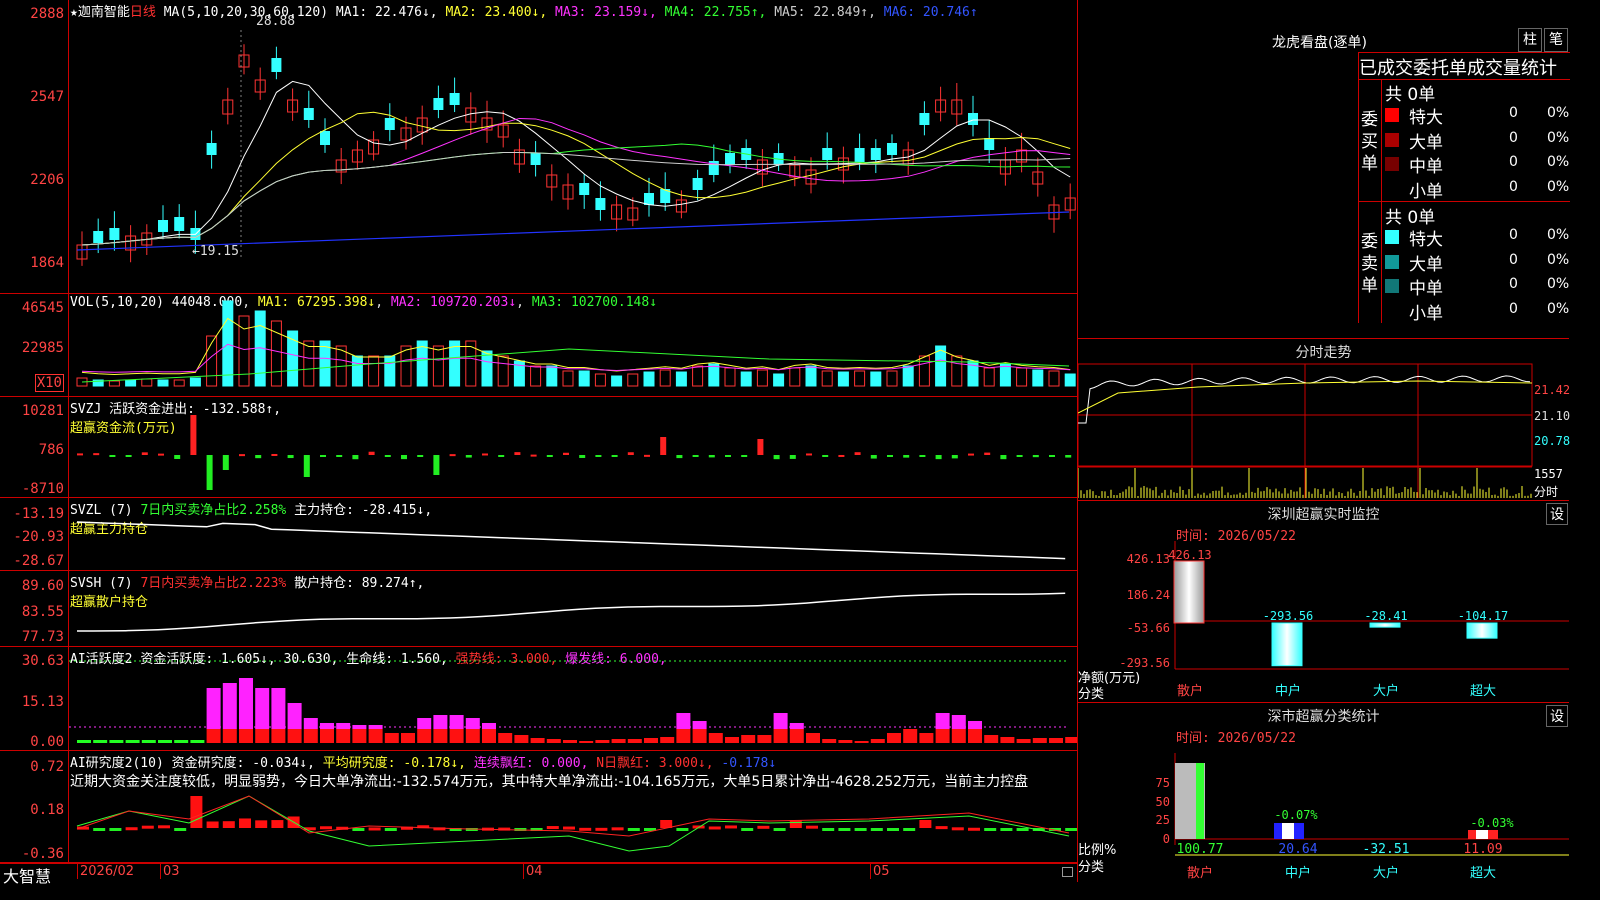 The image size is (1600, 900). What do you see at coordinates (571, 612) in the screenshot?
I see `retail-holding-line` at bounding box center [571, 612].